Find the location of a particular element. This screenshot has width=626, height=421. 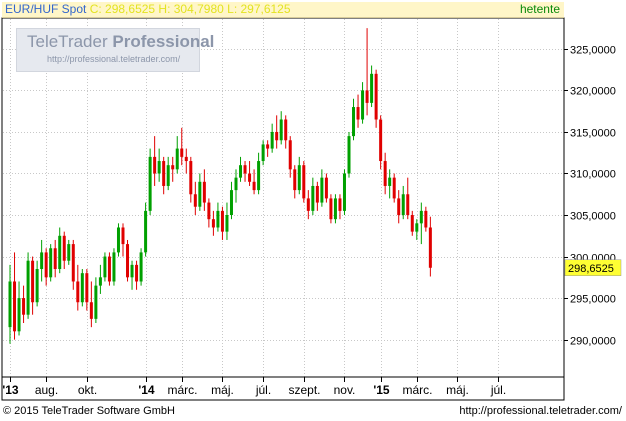

y-tick-label: 295,0000 is located at coordinates (593, 300).